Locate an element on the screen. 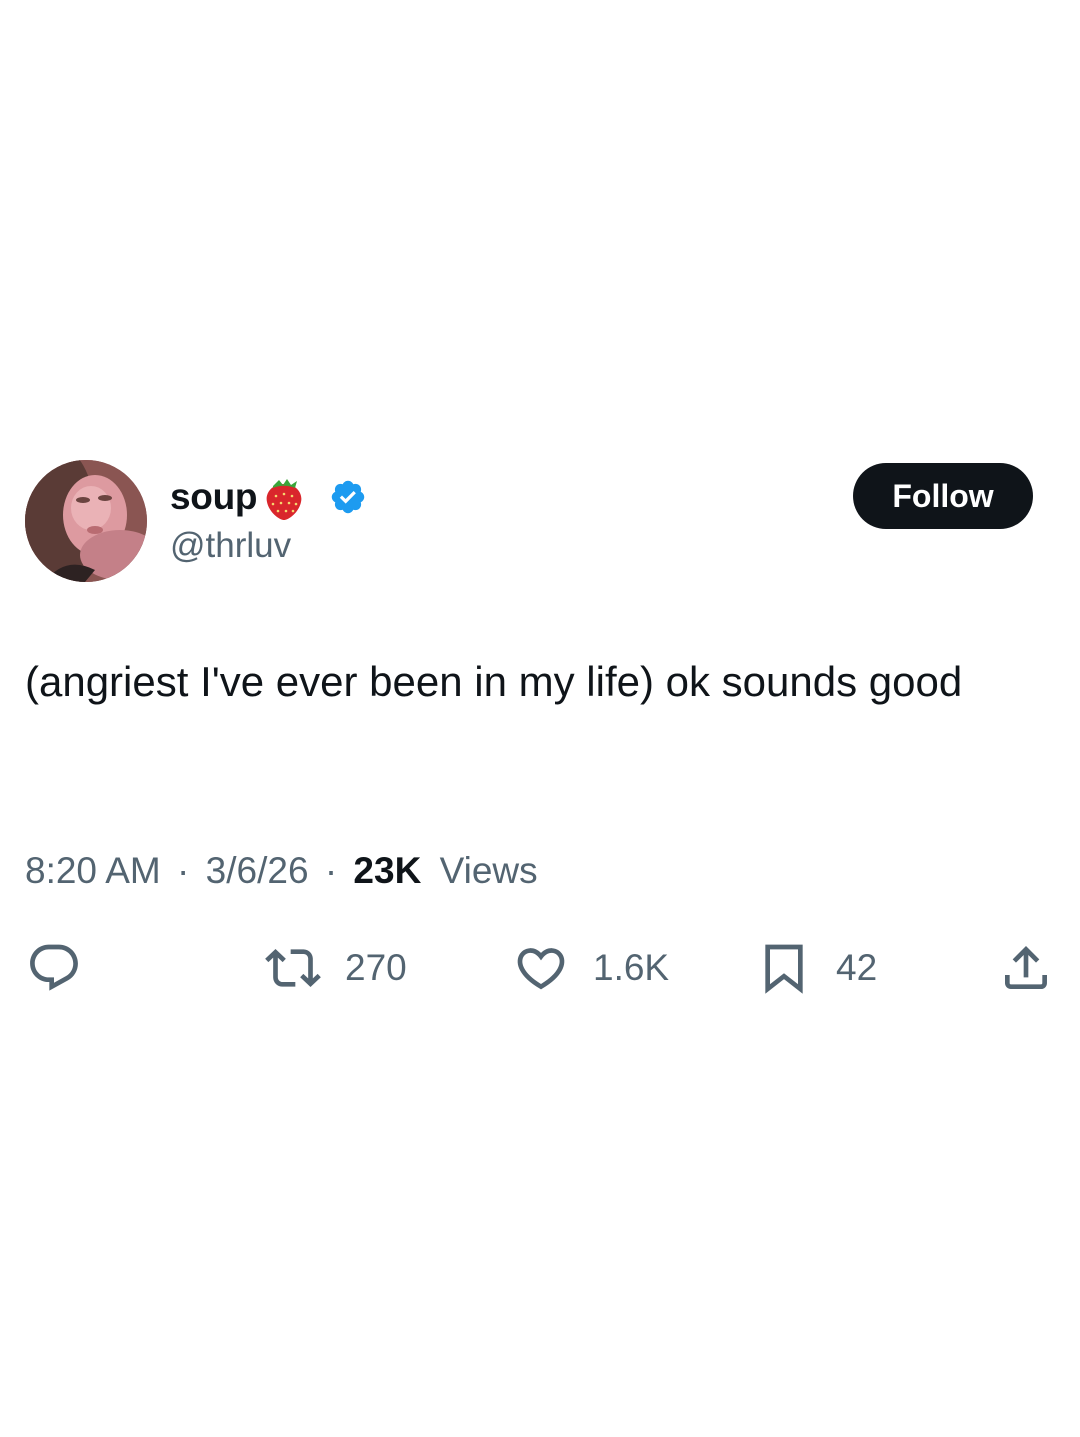 The image size is (1080, 1437). retweet-count: 270 is located at coordinates (376, 967).